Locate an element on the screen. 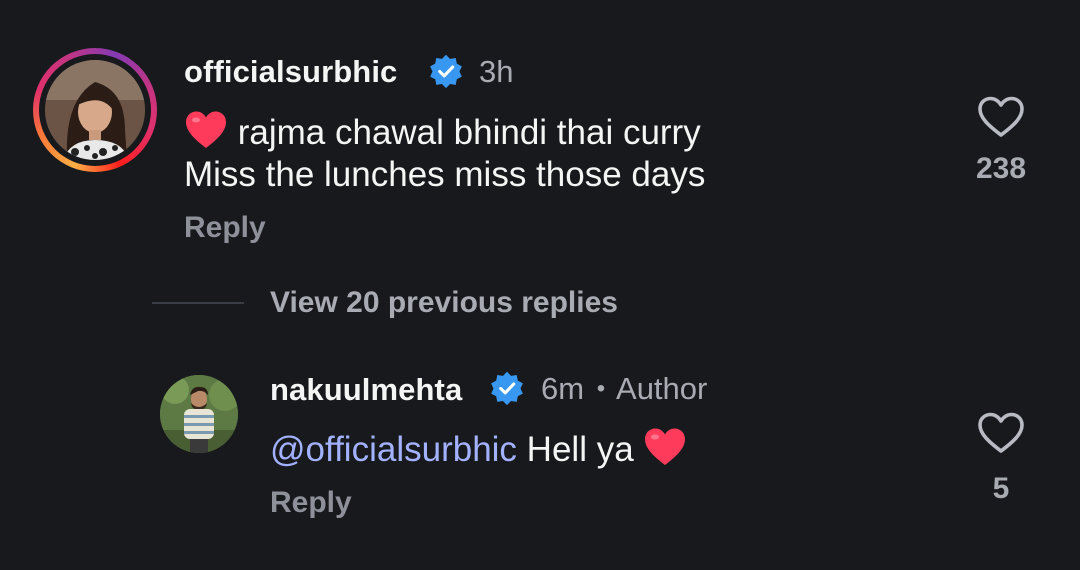  reply-username: nakuulmehta is located at coordinates (366, 390).